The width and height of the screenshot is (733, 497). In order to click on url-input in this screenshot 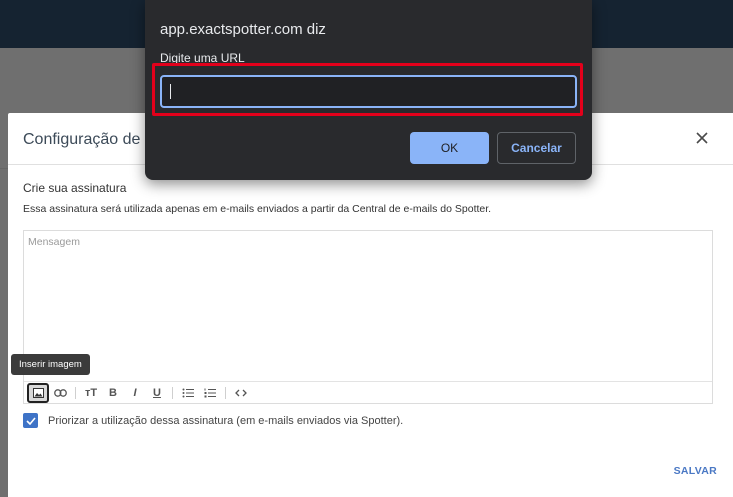, I will do `click(368, 91)`.